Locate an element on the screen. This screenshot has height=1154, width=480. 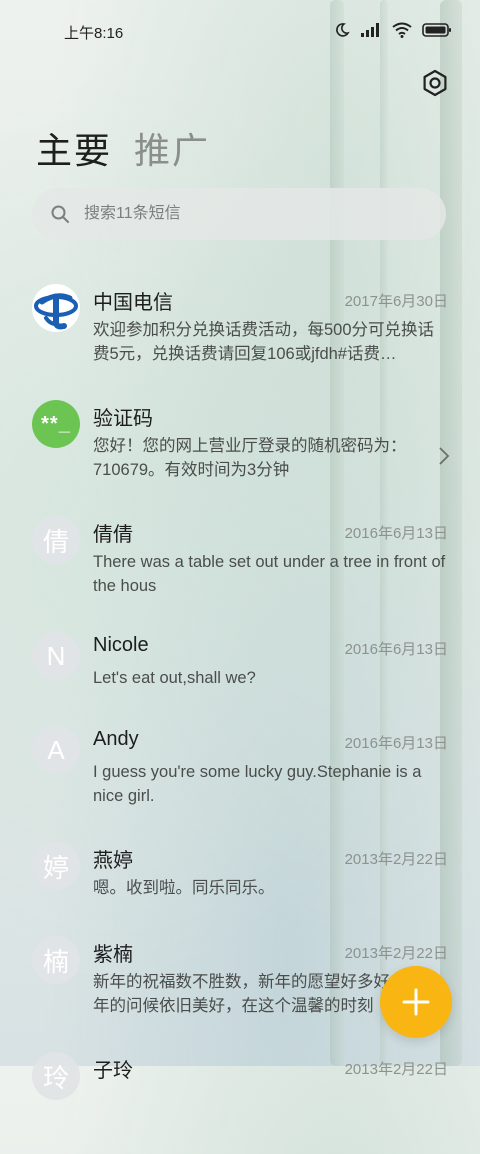
telecom-logo-icon is located at coordinates (56, 311).